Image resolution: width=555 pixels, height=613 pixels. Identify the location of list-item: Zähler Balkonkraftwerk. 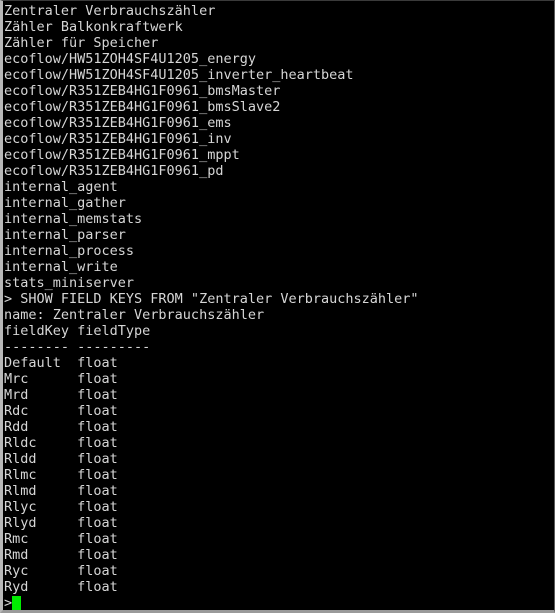
(93, 27).